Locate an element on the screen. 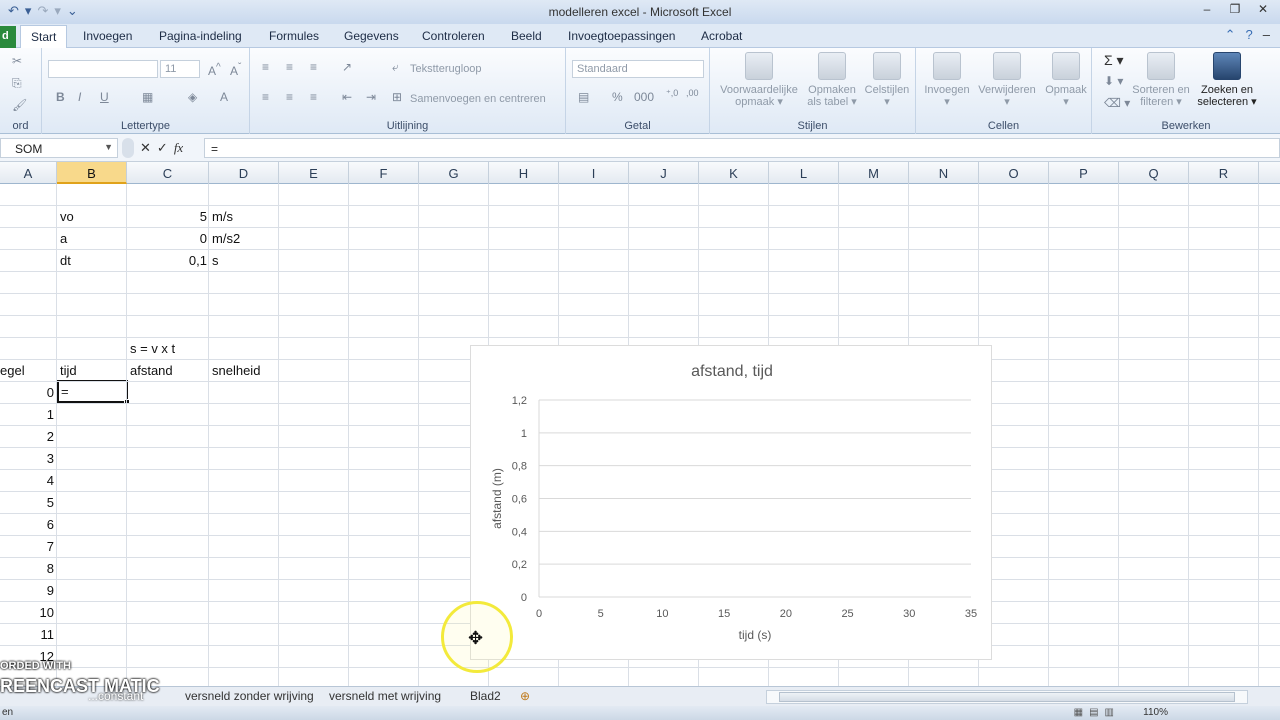 This screenshot has width=1280, height=720. sort-filter-button: Sorteren en filteren ▾ is located at coordinates (1161, 80).